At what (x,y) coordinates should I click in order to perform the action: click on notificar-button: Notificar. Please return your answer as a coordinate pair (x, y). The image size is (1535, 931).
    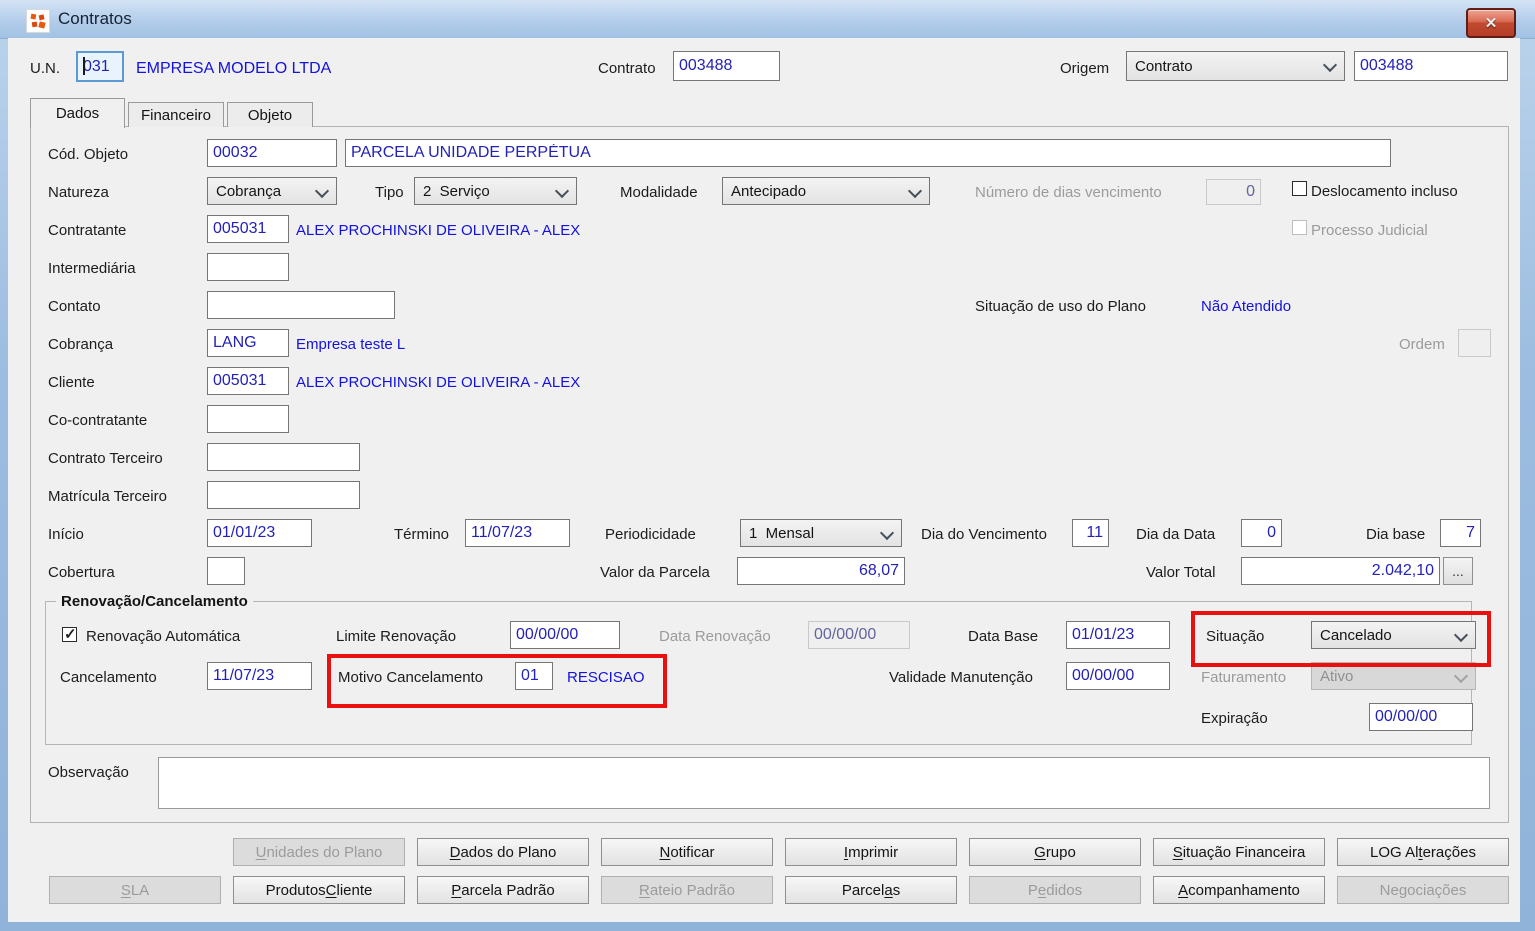
    Looking at the image, I should click on (687, 852).